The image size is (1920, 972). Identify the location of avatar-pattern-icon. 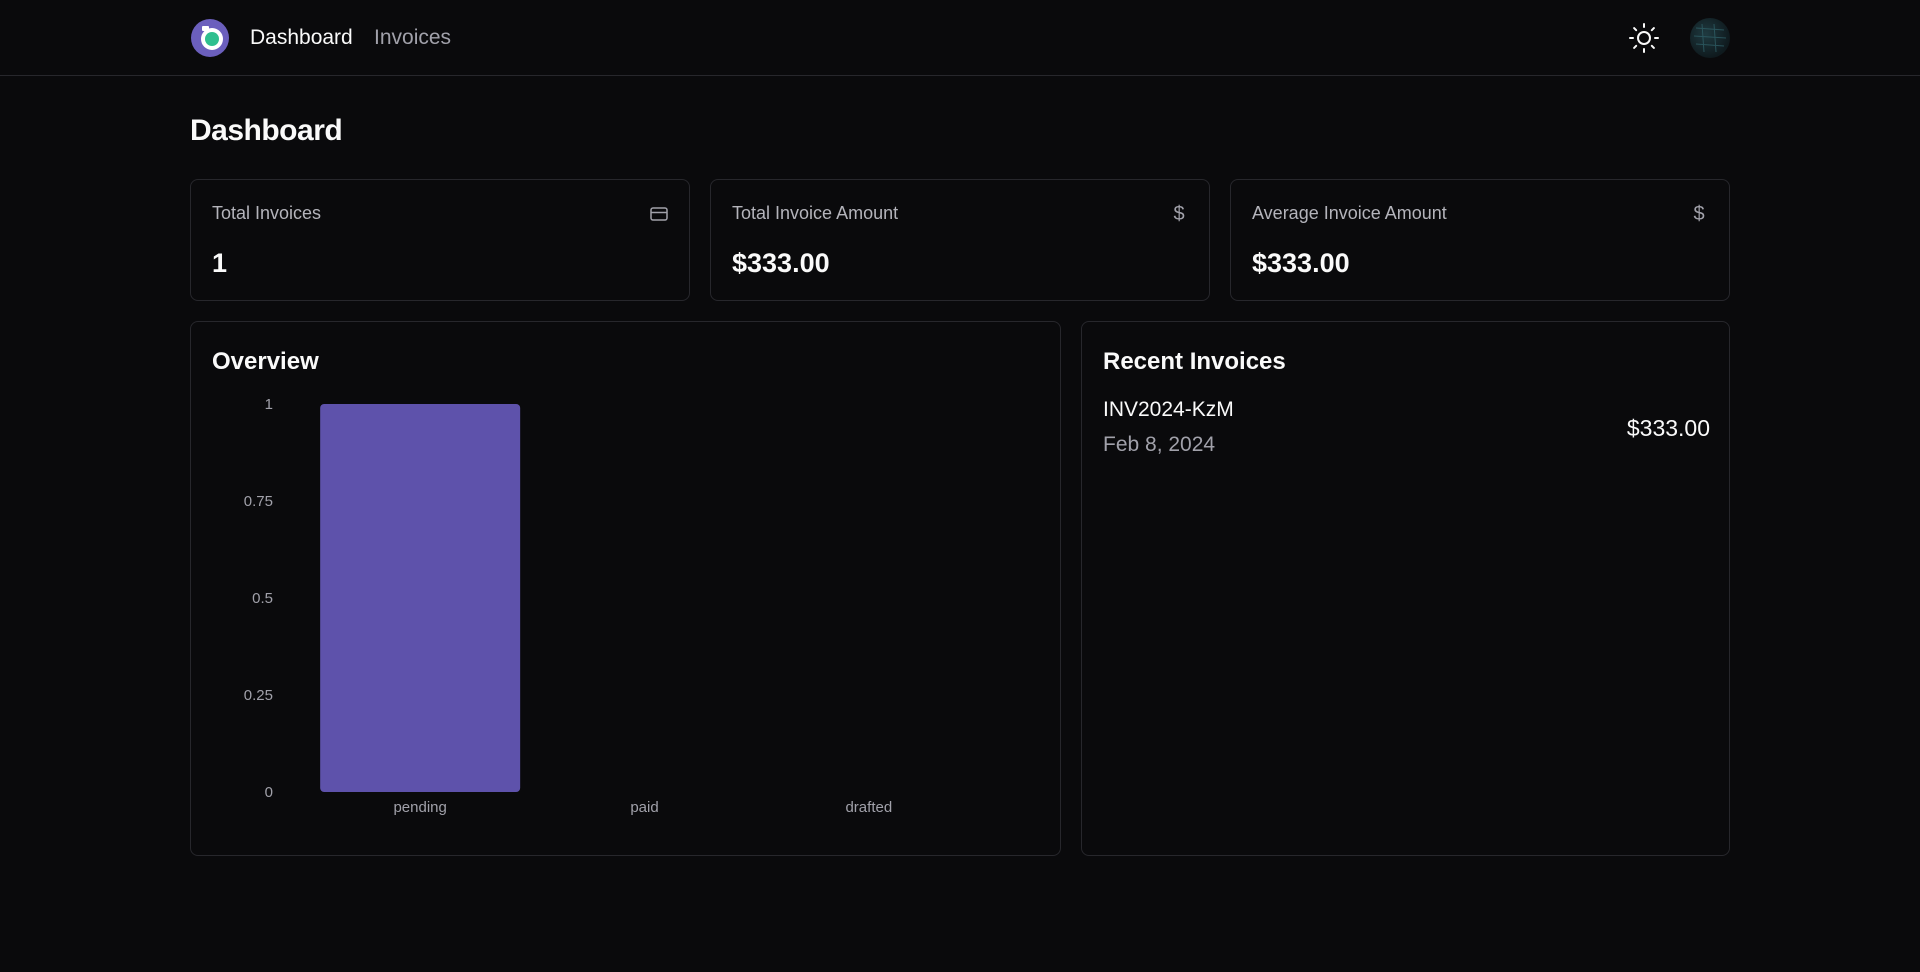
(1710, 38).